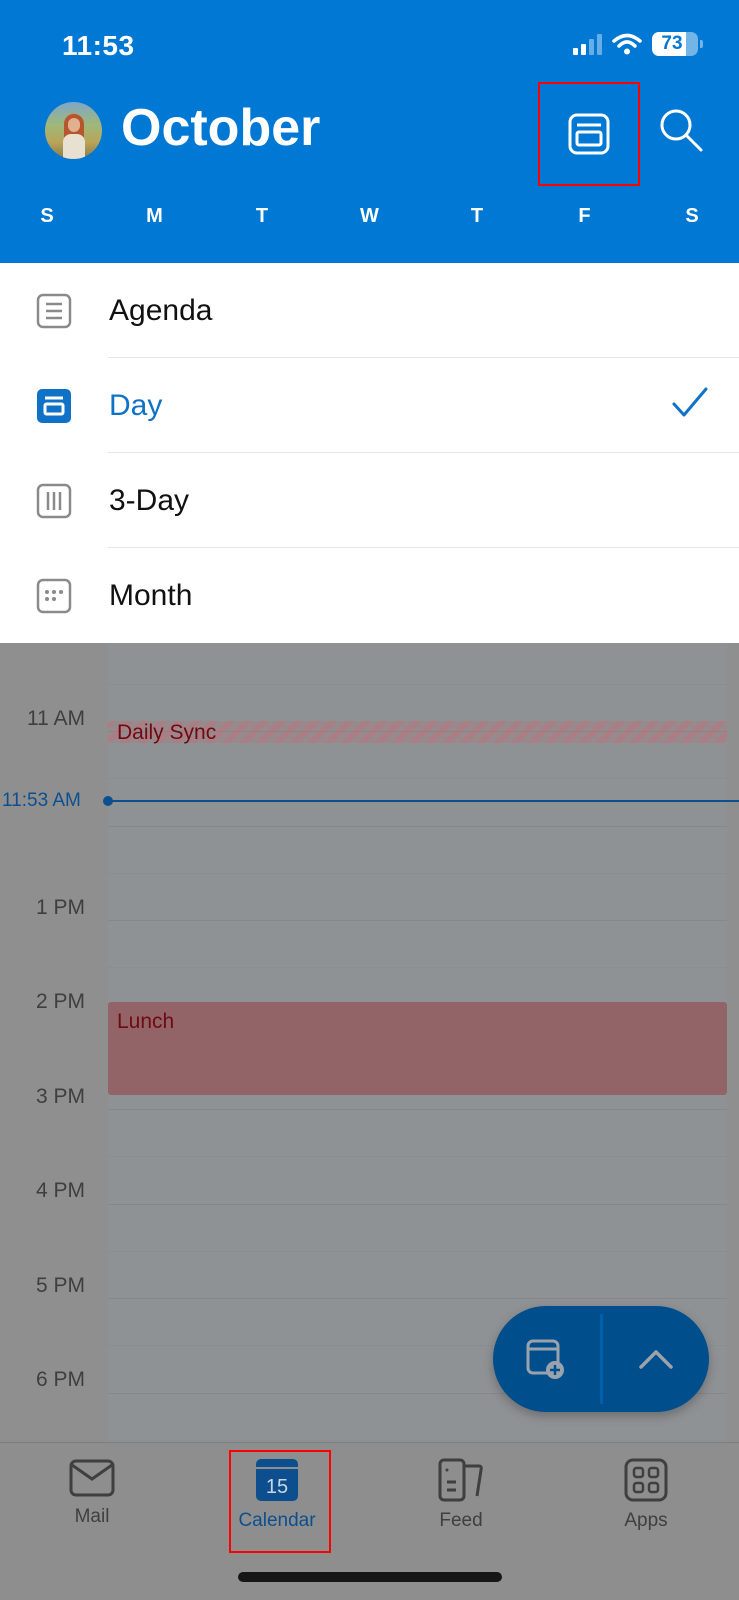 The width and height of the screenshot is (739, 1600). Describe the element at coordinates (98, 45) in the screenshot. I see `status-time: 11:53` at that location.